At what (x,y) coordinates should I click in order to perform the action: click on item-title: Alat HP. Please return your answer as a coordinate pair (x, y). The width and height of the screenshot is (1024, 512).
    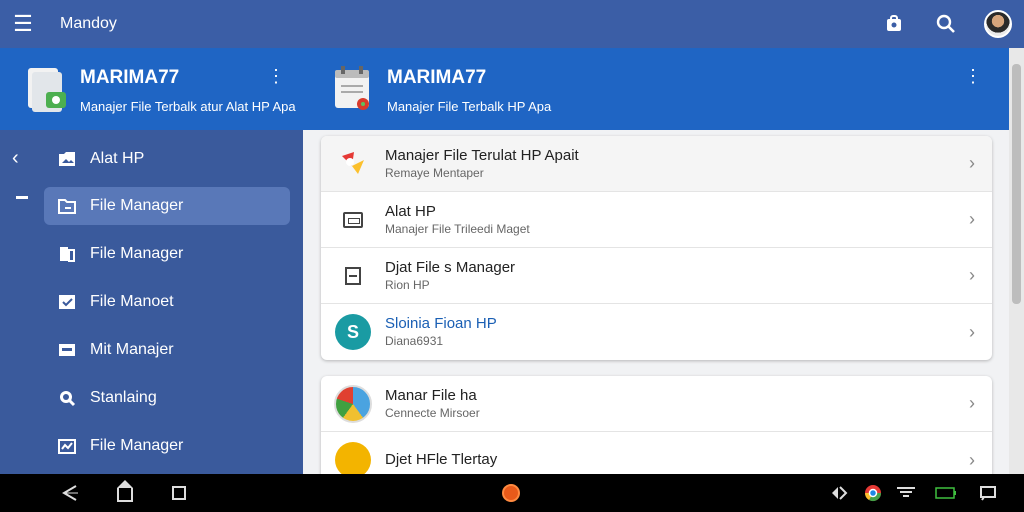
    Looking at the image, I should click on (410, 211).